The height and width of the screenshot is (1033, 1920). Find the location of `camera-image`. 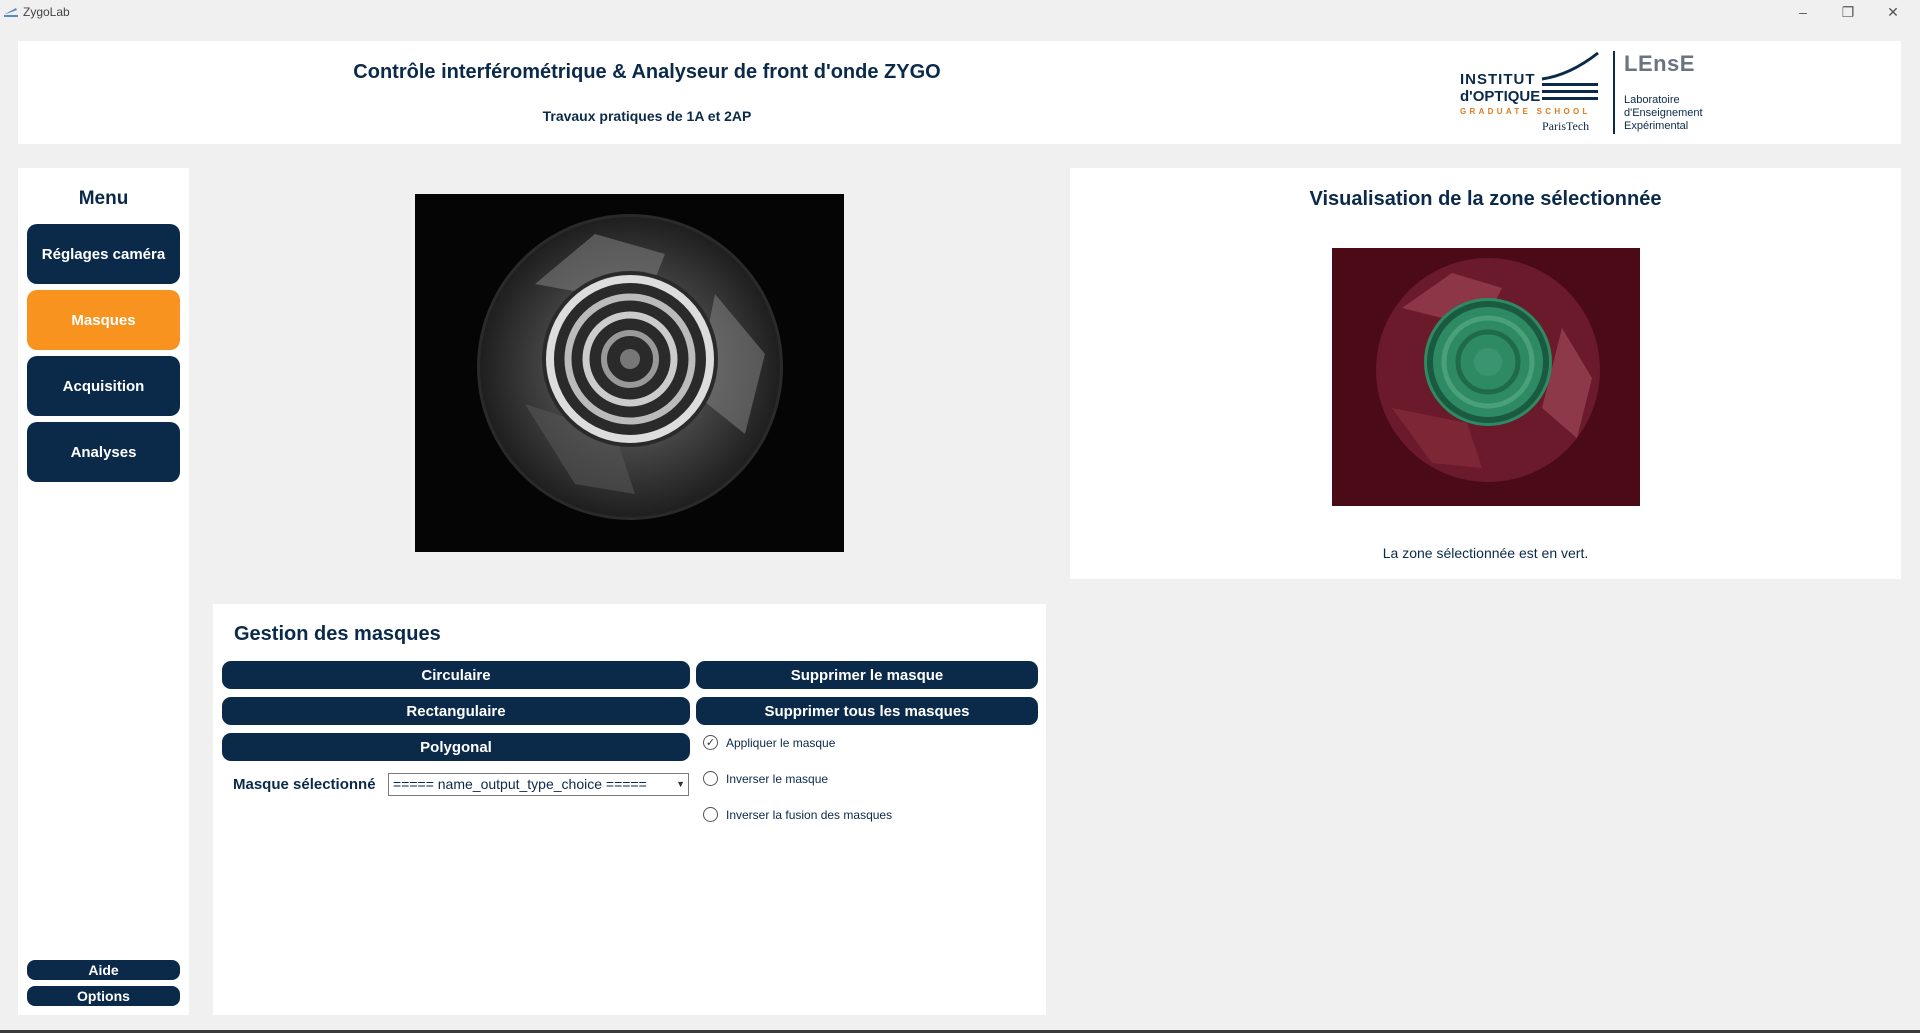

camera-image is located at coordinates (629, 373).